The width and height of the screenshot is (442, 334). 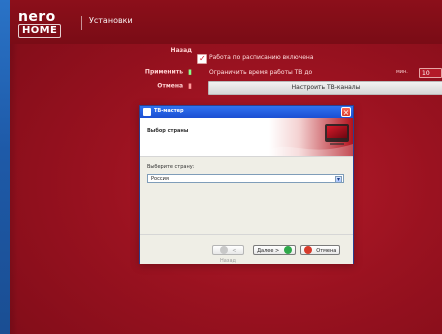 I want to click on schedule-row: ✓ Работа по расписанию включена, so click(x=318, y=59).